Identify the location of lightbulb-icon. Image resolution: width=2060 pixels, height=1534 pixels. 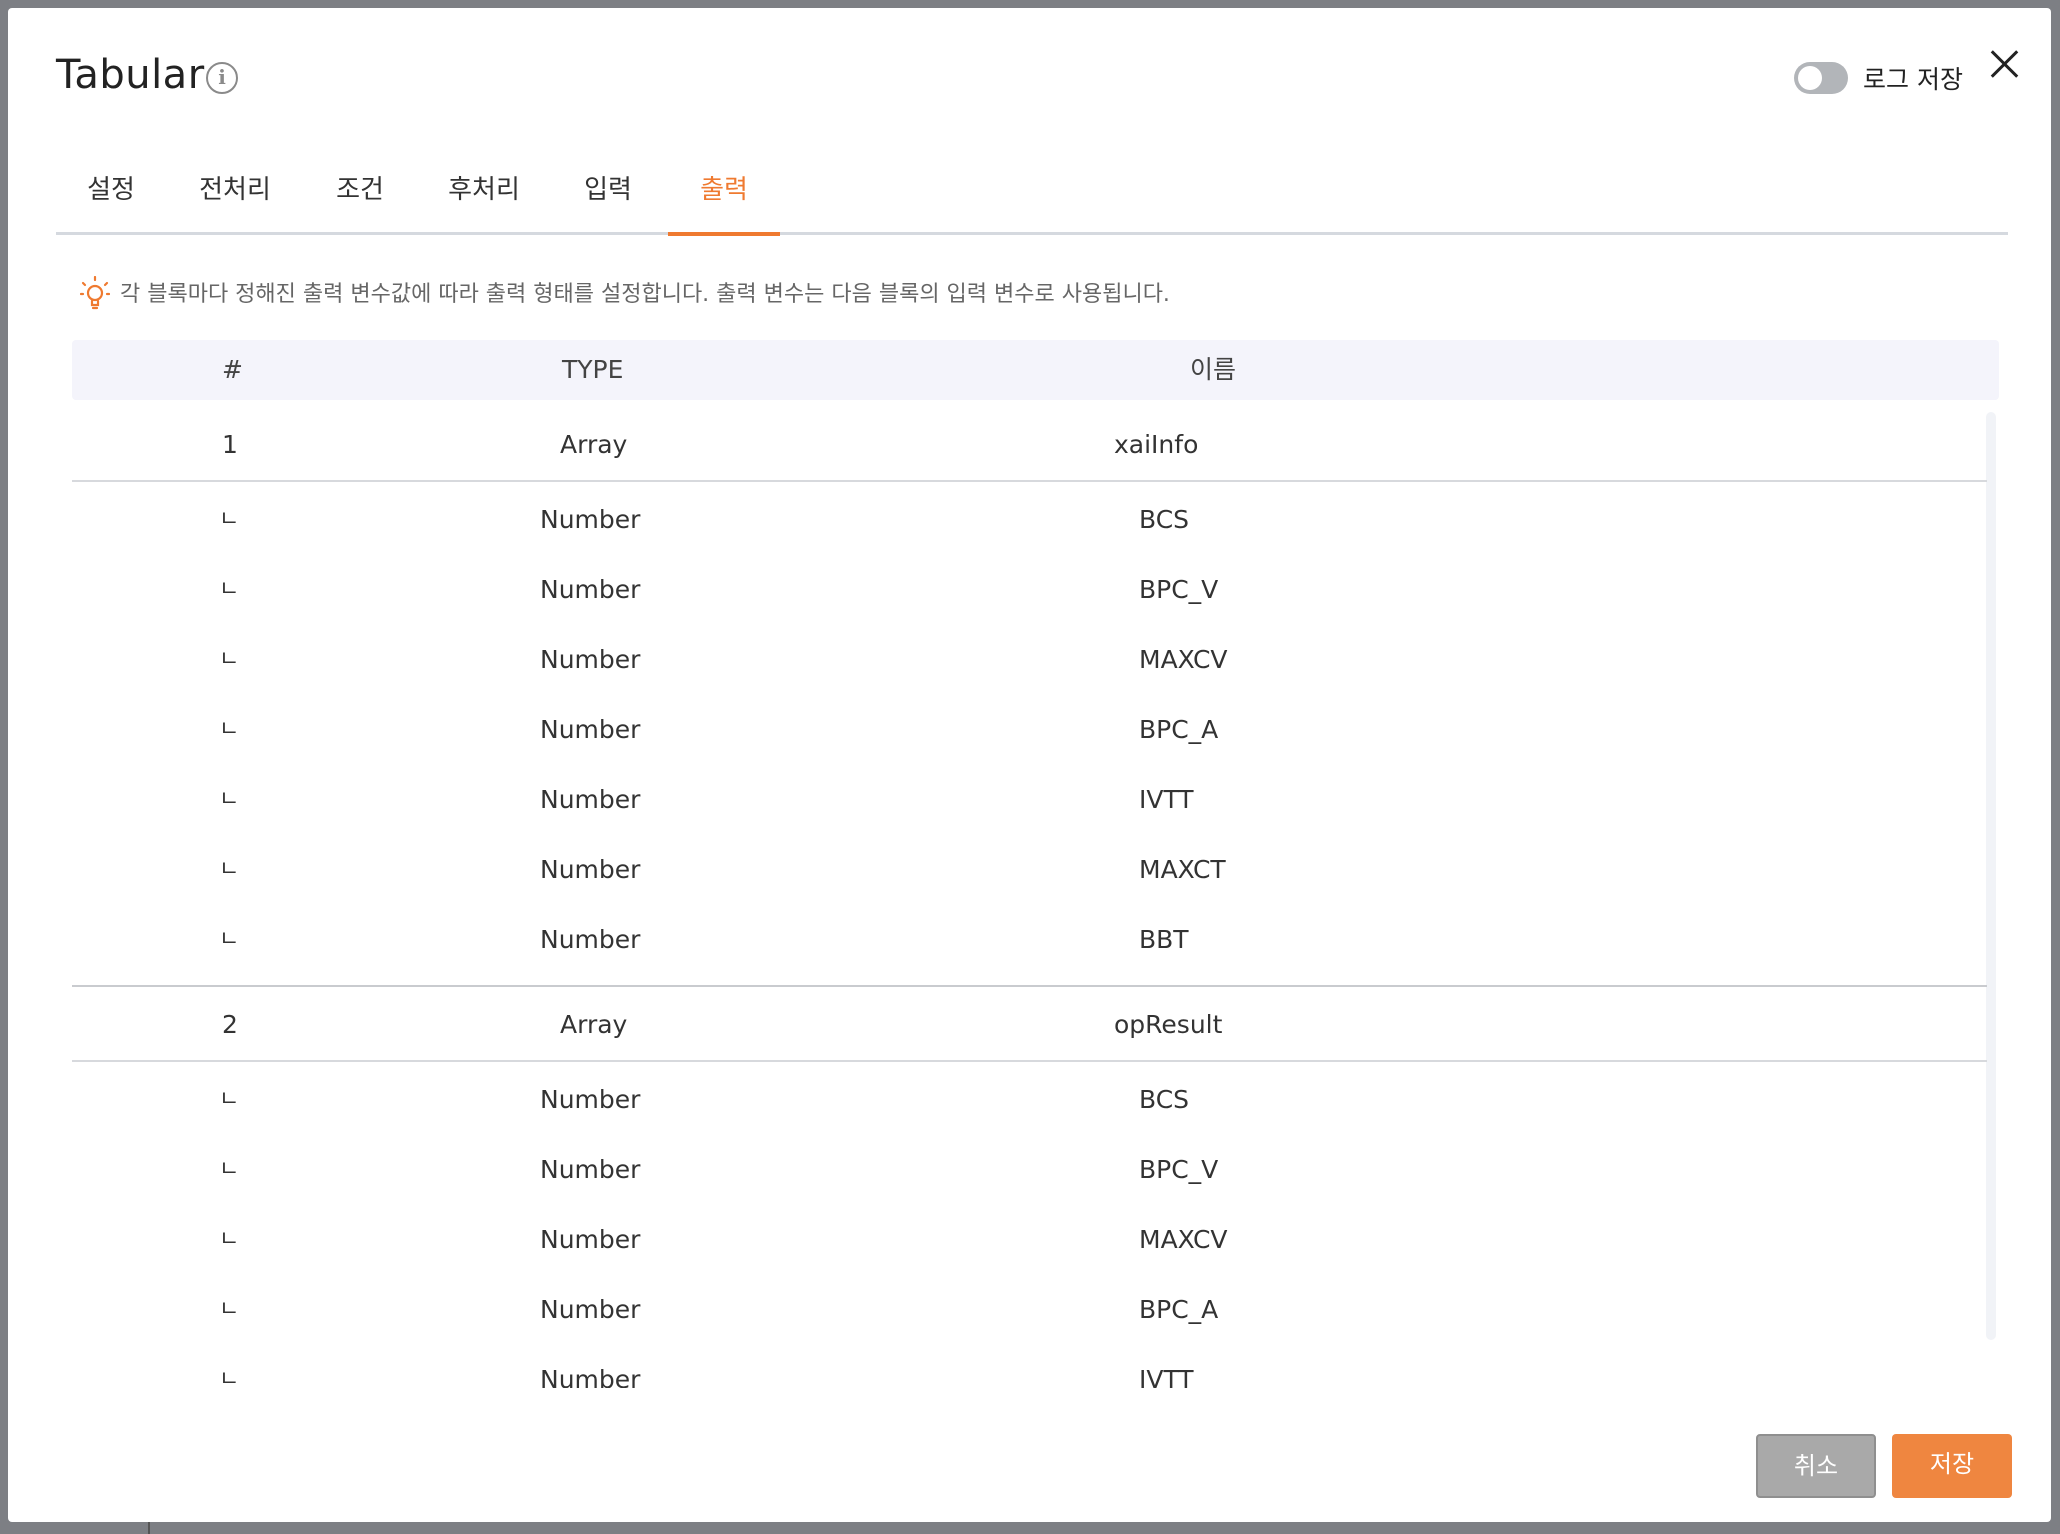
(95, 293).